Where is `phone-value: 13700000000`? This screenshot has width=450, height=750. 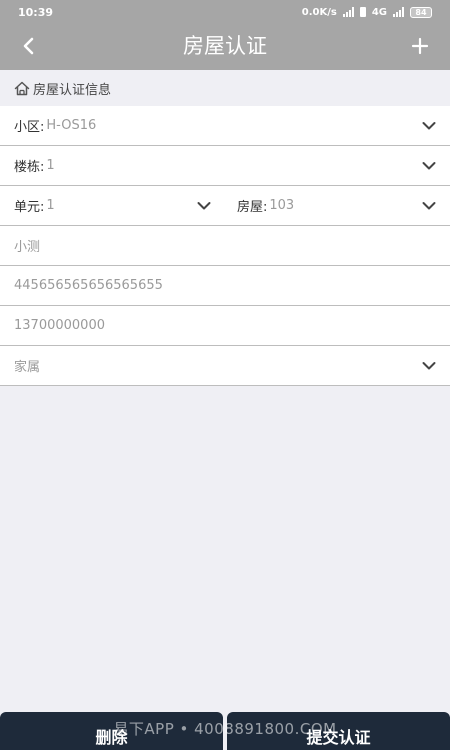
phone-value: 13700000000 is located at coordinates (59, 325).